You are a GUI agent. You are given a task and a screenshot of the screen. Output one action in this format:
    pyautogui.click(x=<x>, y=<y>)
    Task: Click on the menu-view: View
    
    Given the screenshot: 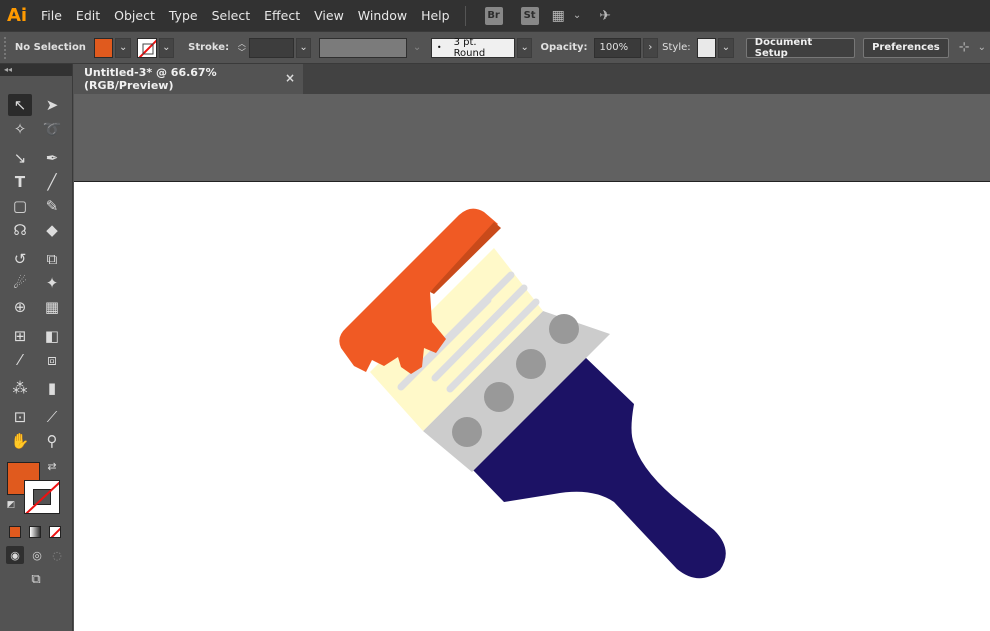 What is the action you would take?
    pyautogui.click(x=329, y=15)
    